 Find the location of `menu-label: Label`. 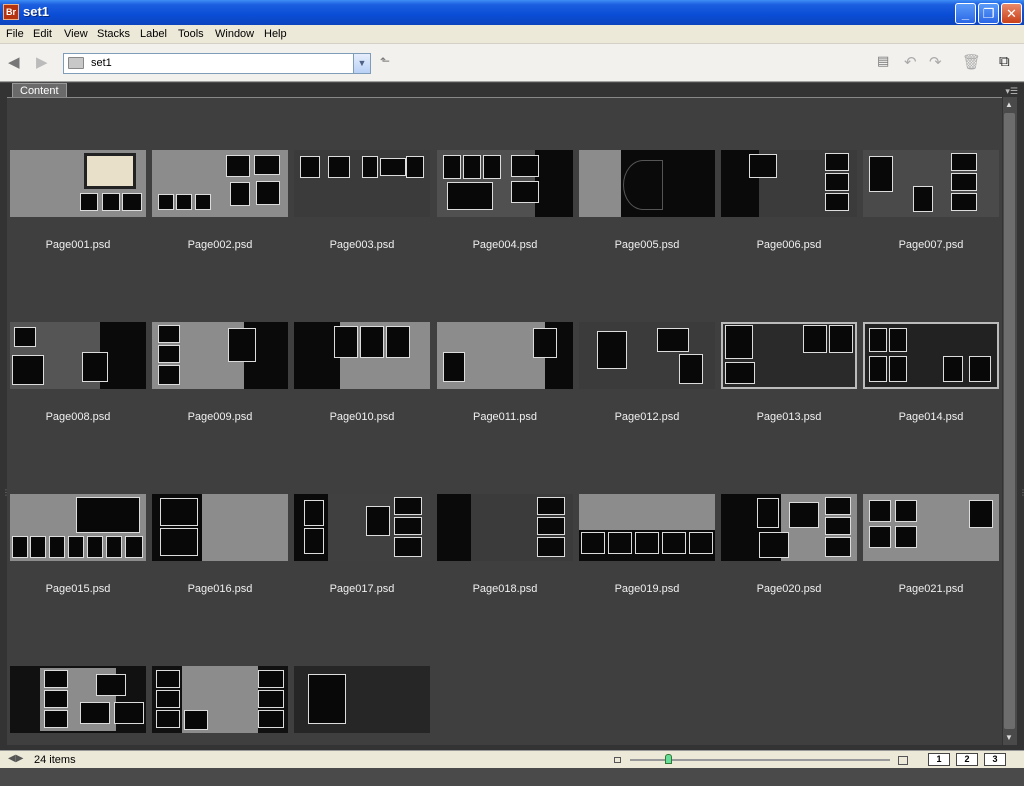

menu-label: Label is located at coordinates (153, 34).